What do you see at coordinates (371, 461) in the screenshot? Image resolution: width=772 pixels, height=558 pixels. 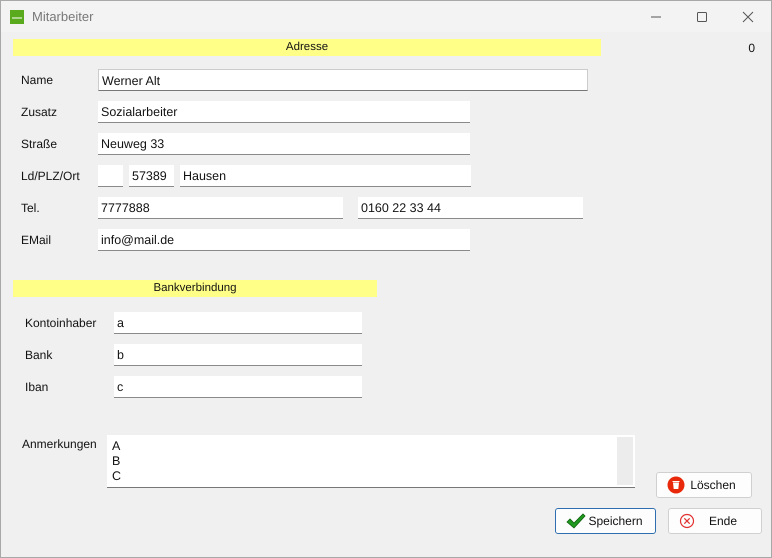 I see `notes-field: A B C` at bounding box center [371, 461].